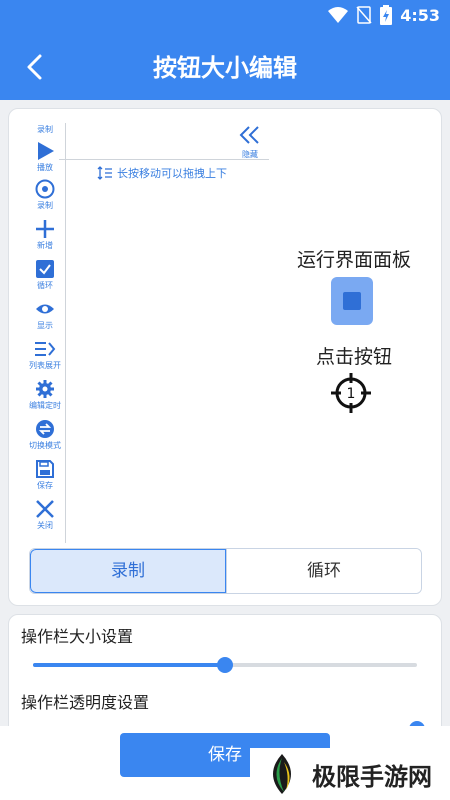 The height and width of the screenshot is (800, 450). Describe the element at coordinates (323, 571) in the screenshot. I see `tab-loop: 循环` at that location.